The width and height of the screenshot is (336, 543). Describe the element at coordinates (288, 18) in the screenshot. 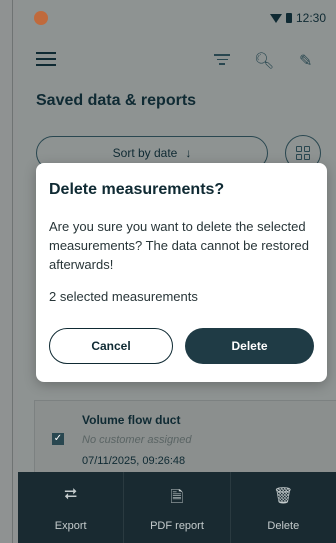

I see `battery-icon` at that location.